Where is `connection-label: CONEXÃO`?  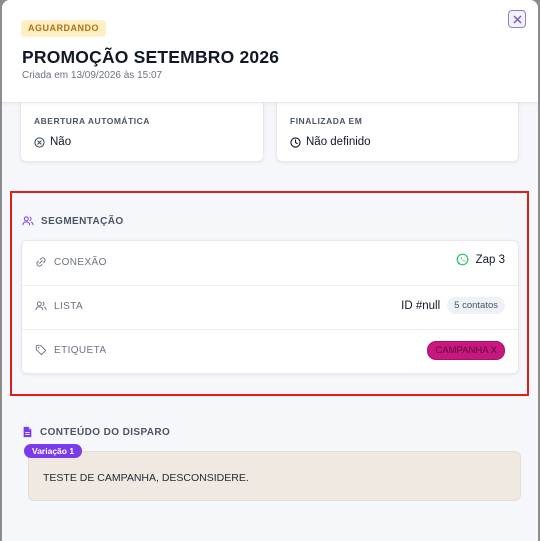
connection-label: CONEXÃO is located at coordinates (71, 262).